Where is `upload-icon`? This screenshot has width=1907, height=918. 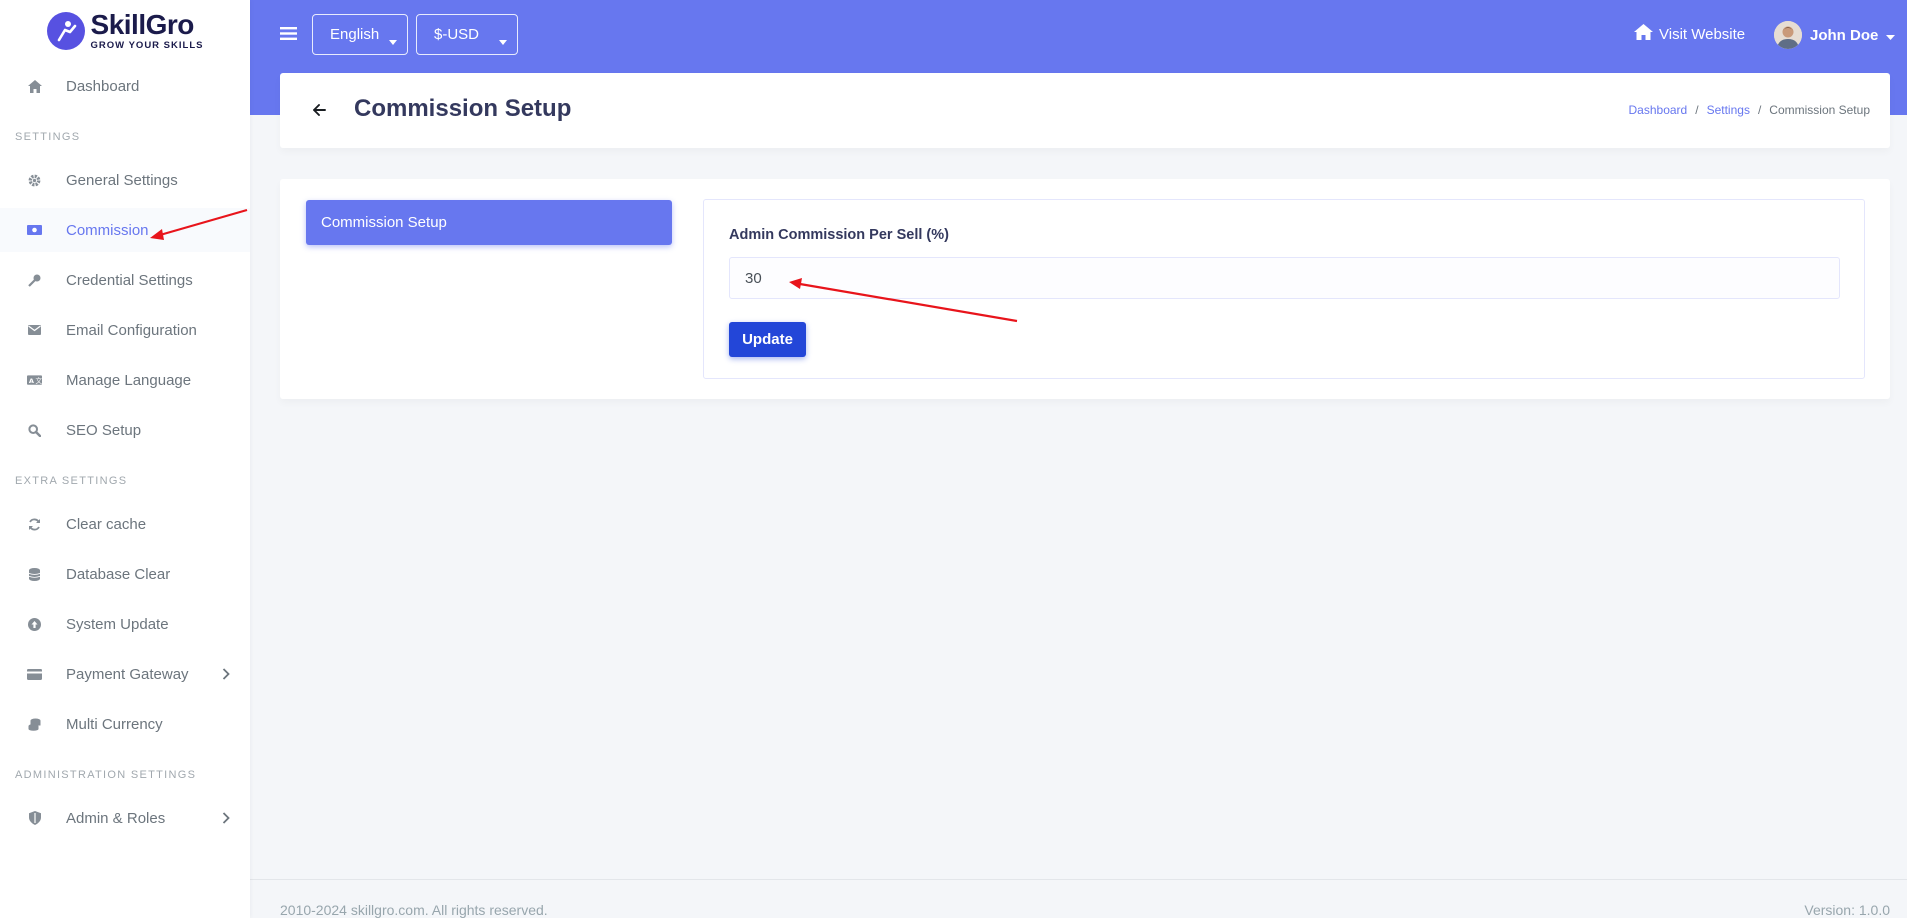
upload-icon is located at coordinates (34, 624).